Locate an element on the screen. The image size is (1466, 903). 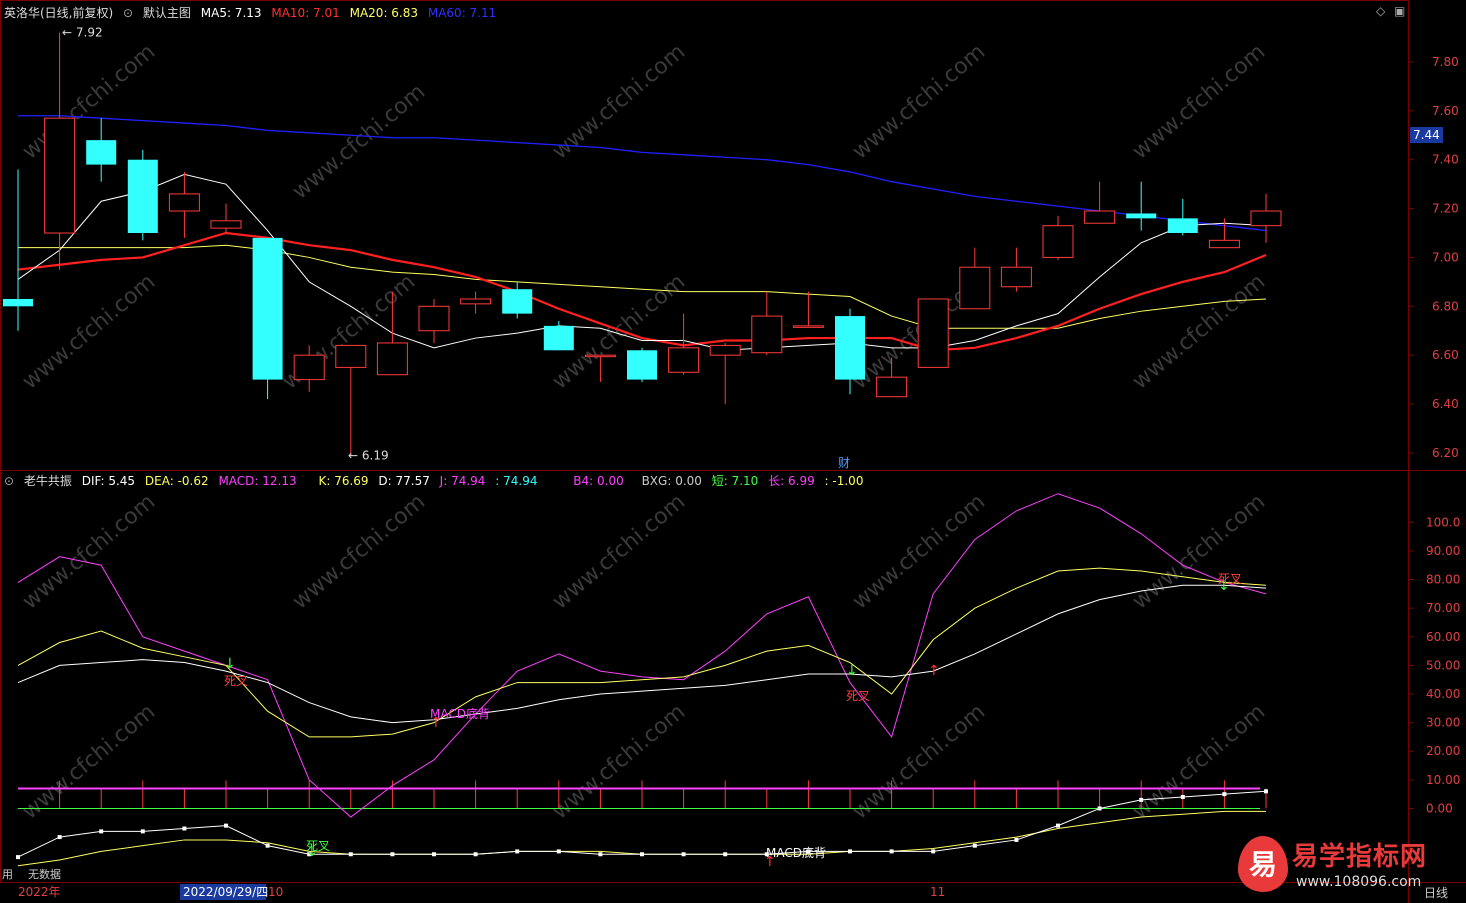
k-value: K: 76.69 is located at coordinates (343, 481).